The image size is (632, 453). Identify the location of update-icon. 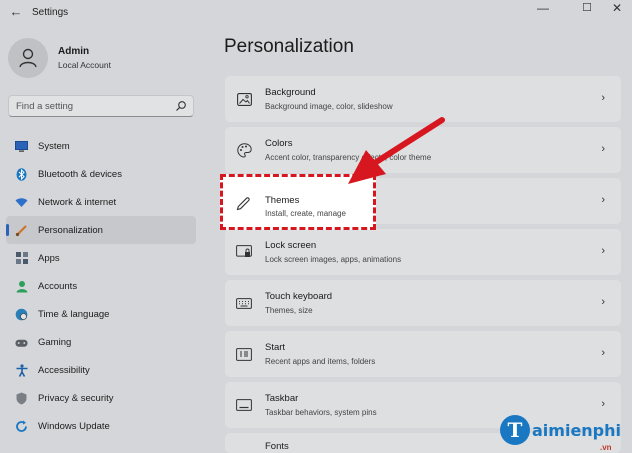
(21, 426).